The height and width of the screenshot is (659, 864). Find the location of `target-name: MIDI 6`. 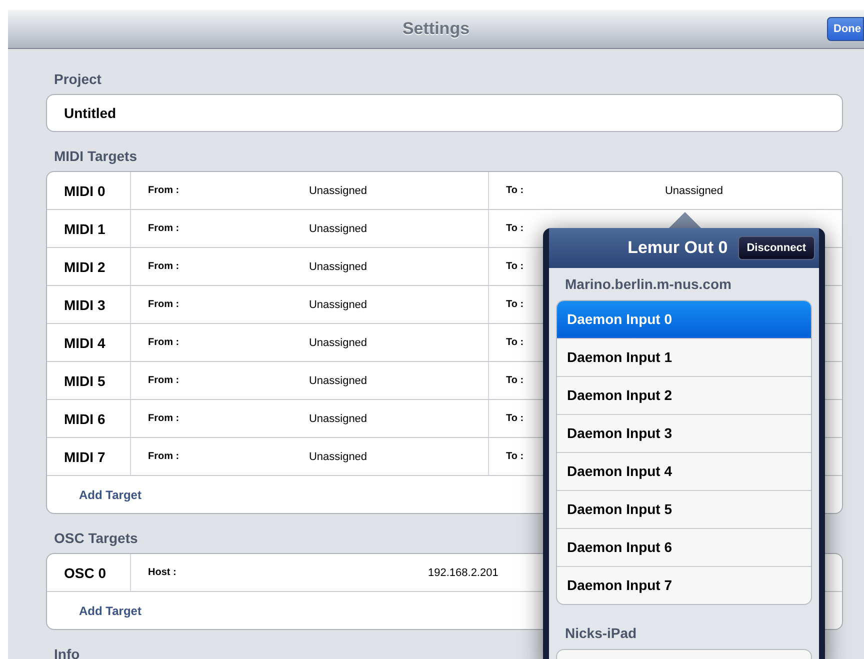

target-name: MIDI 6 is located at coordinates (89, 418).